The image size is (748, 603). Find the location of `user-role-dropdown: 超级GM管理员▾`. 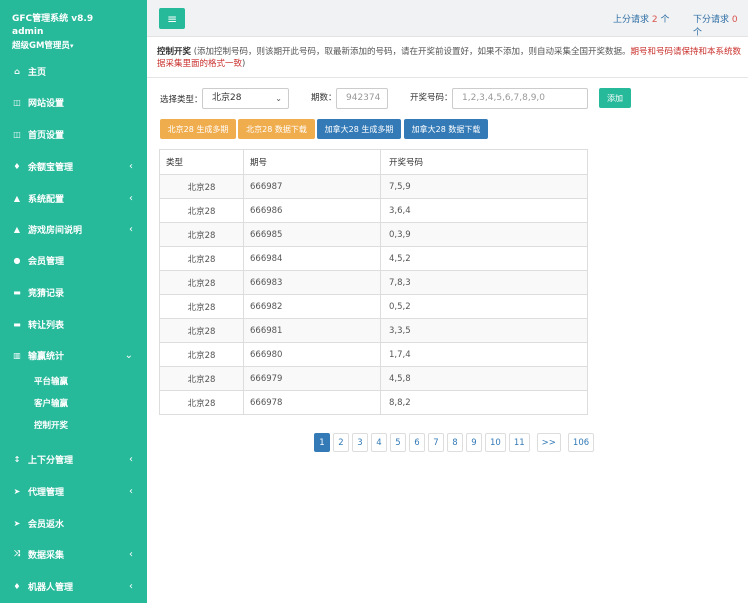

user-role-dropdown: 超级GM管理员▾ is located at coordinates (42, 45).